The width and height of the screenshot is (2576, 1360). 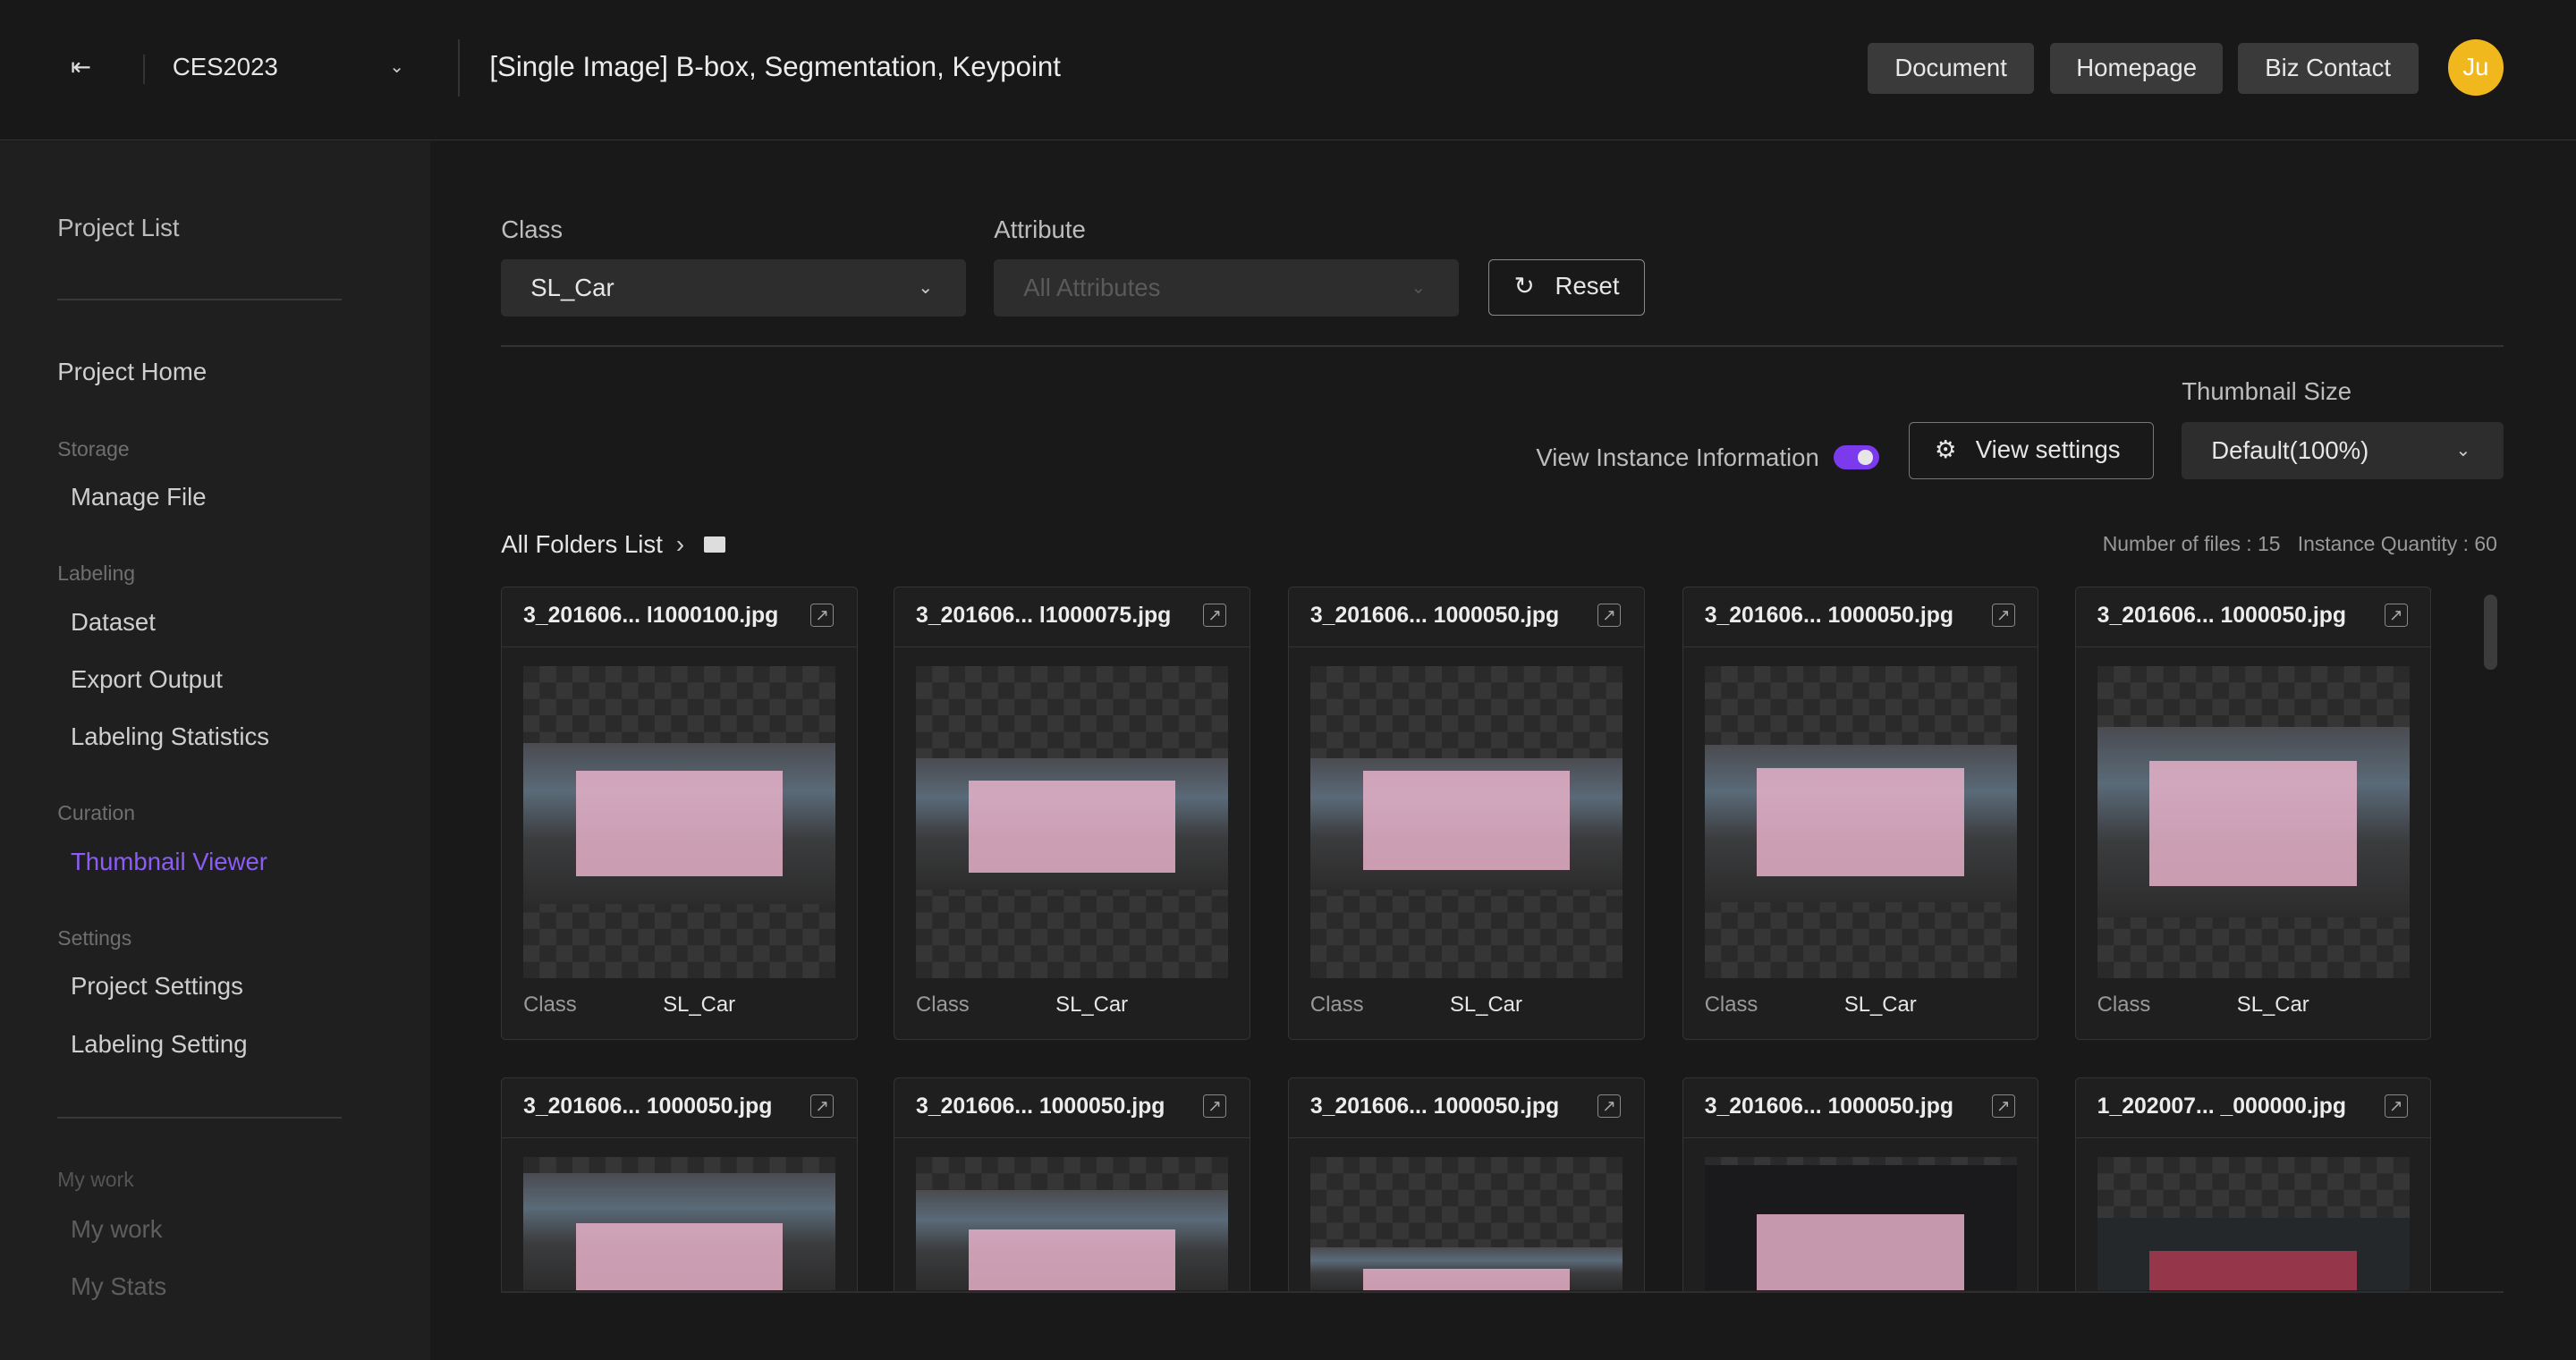 I want to click on project-selector: CES2023 ⌄, so click(x=296, y=70).